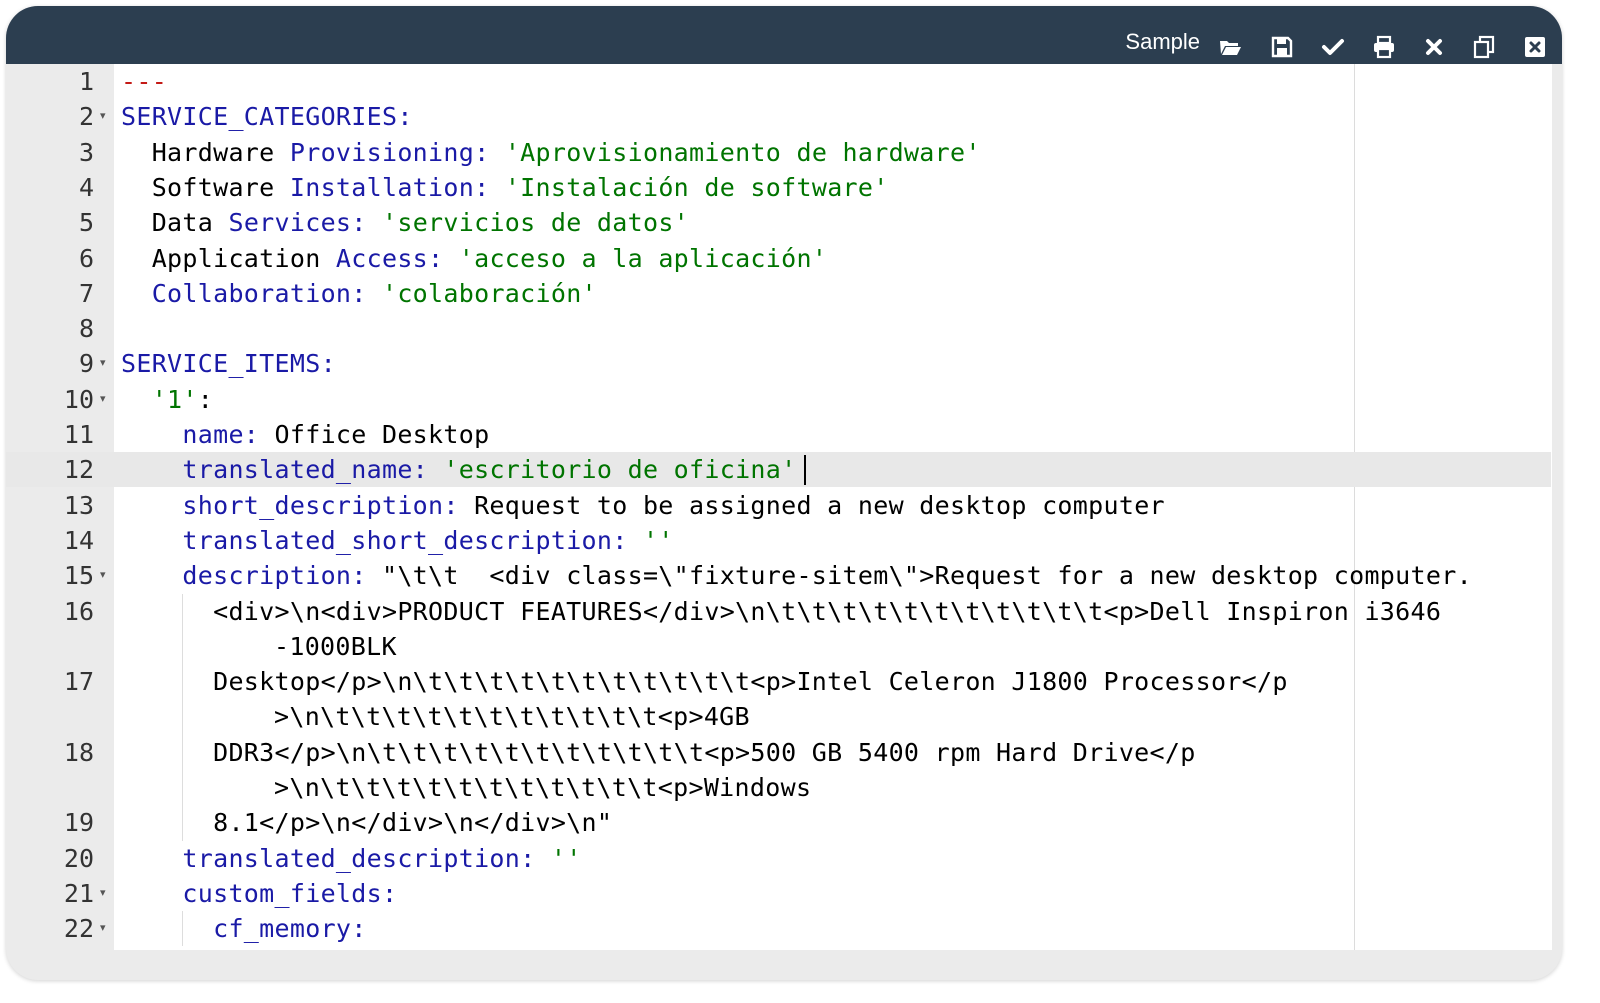  Describe the element at coordinates (1434, 47) in the screenshot. I see `x-icon` at that location.